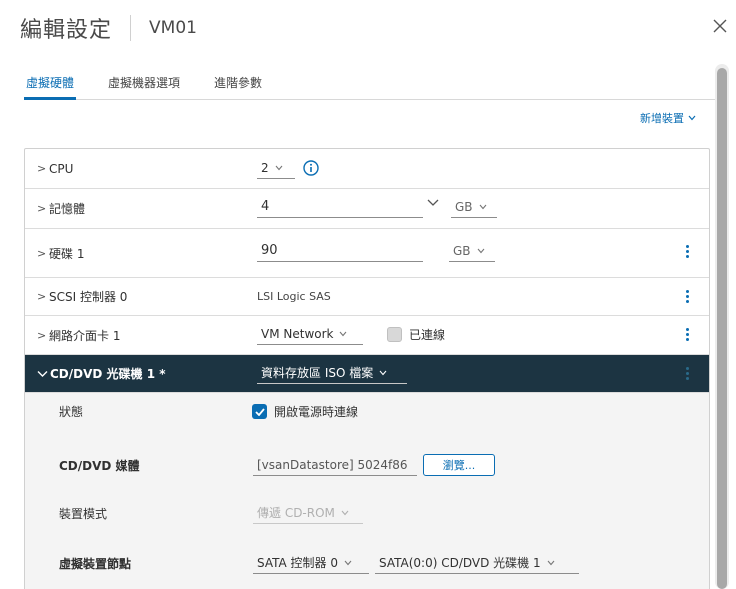  I want to click on dialog-header: 編輯設定 VM01, so click(108, 28).